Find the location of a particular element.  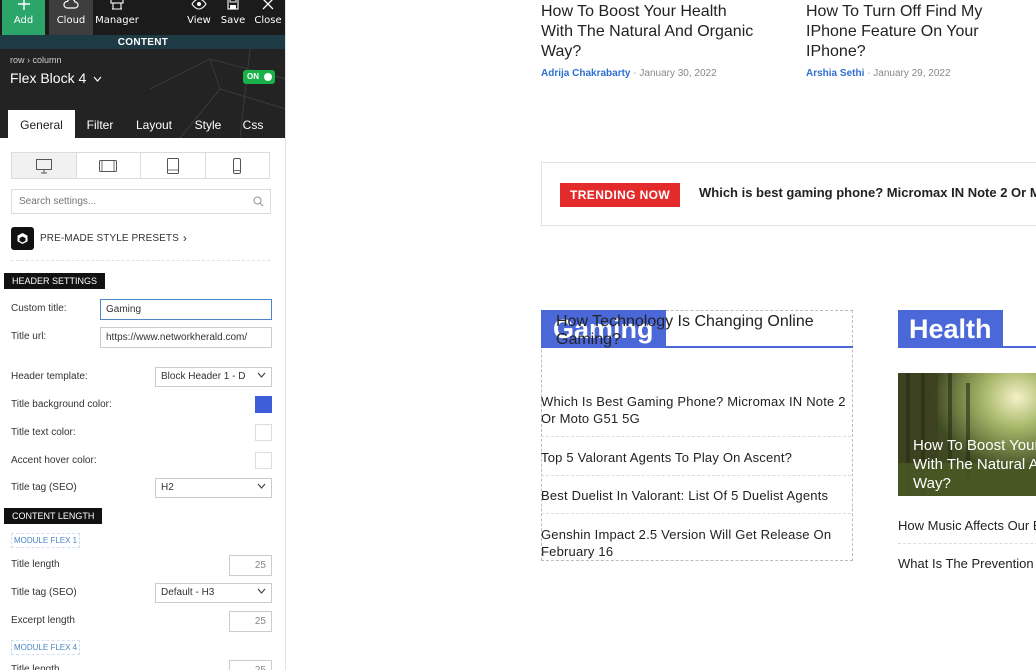

tab-filter: Filter is located at coordinates (100, 125).